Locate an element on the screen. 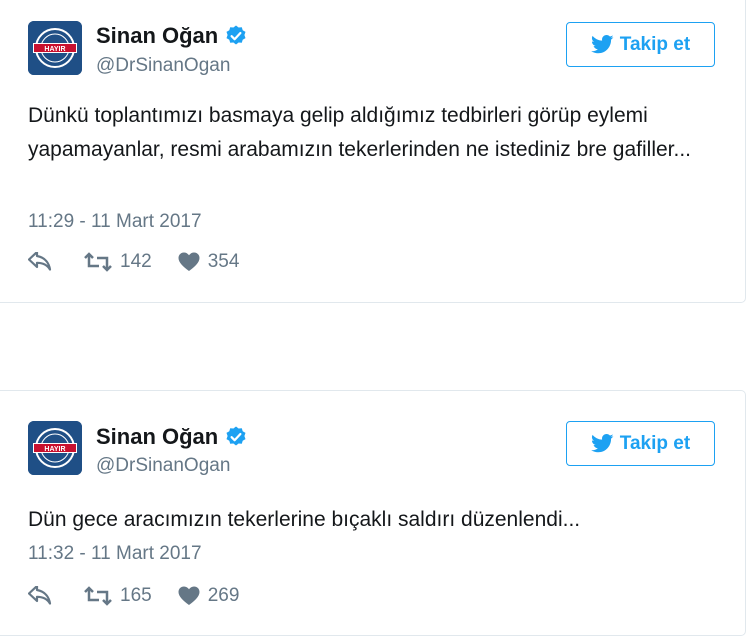 The image size is (749, 636). like-button: 269 is located at coordinates (209, 596).